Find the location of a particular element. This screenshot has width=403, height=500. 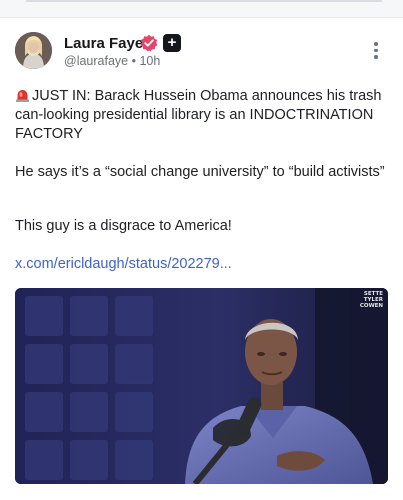

previous-post-edge is located at coordinates (201, 8).